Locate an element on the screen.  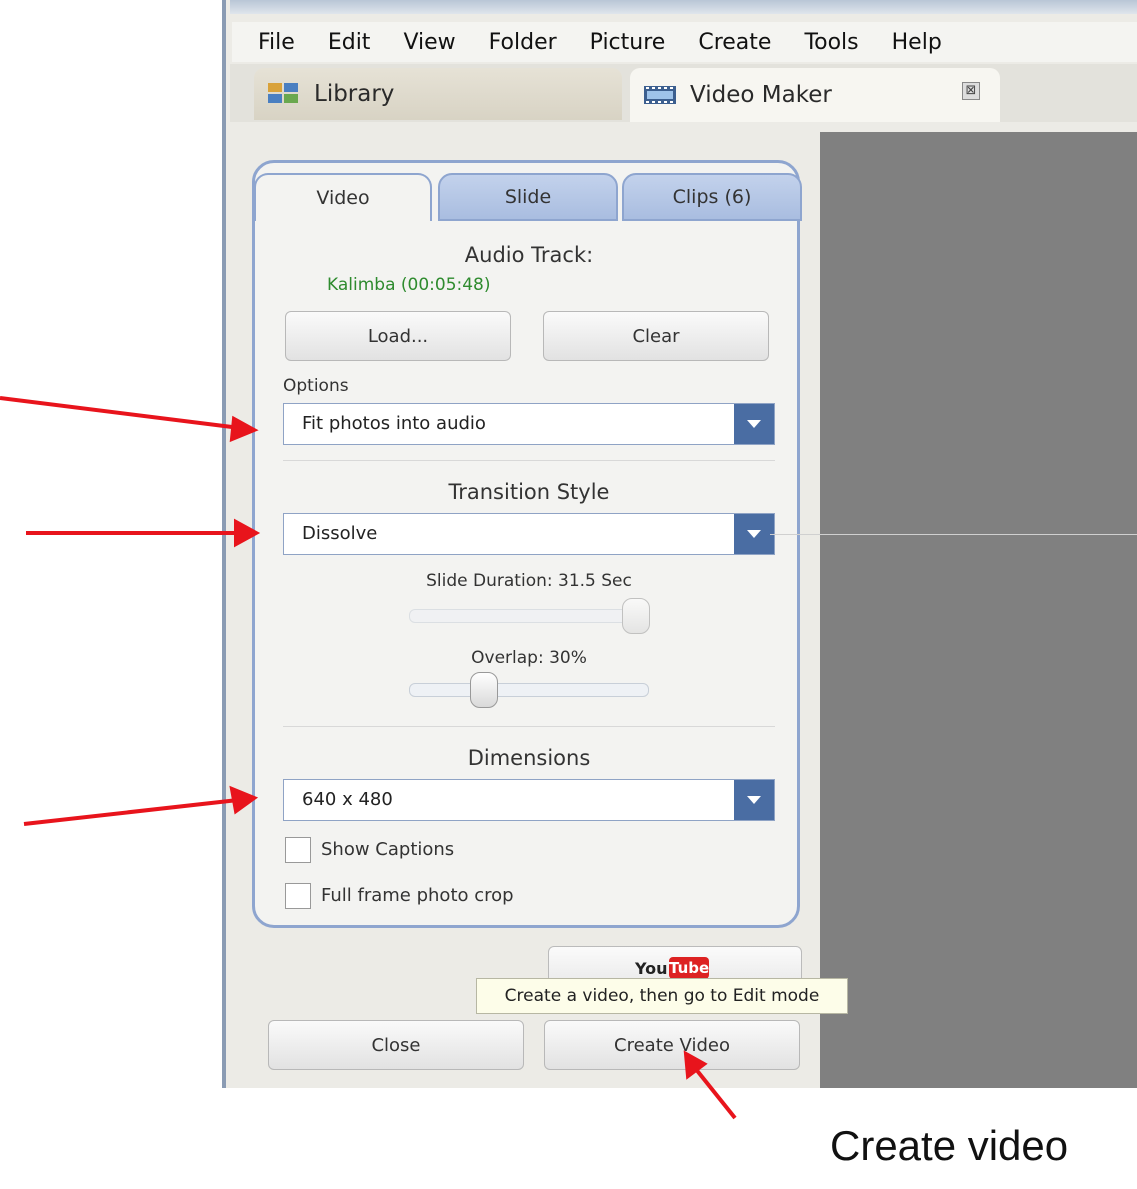
arrow-to-options is located at coordinates (120, 413).